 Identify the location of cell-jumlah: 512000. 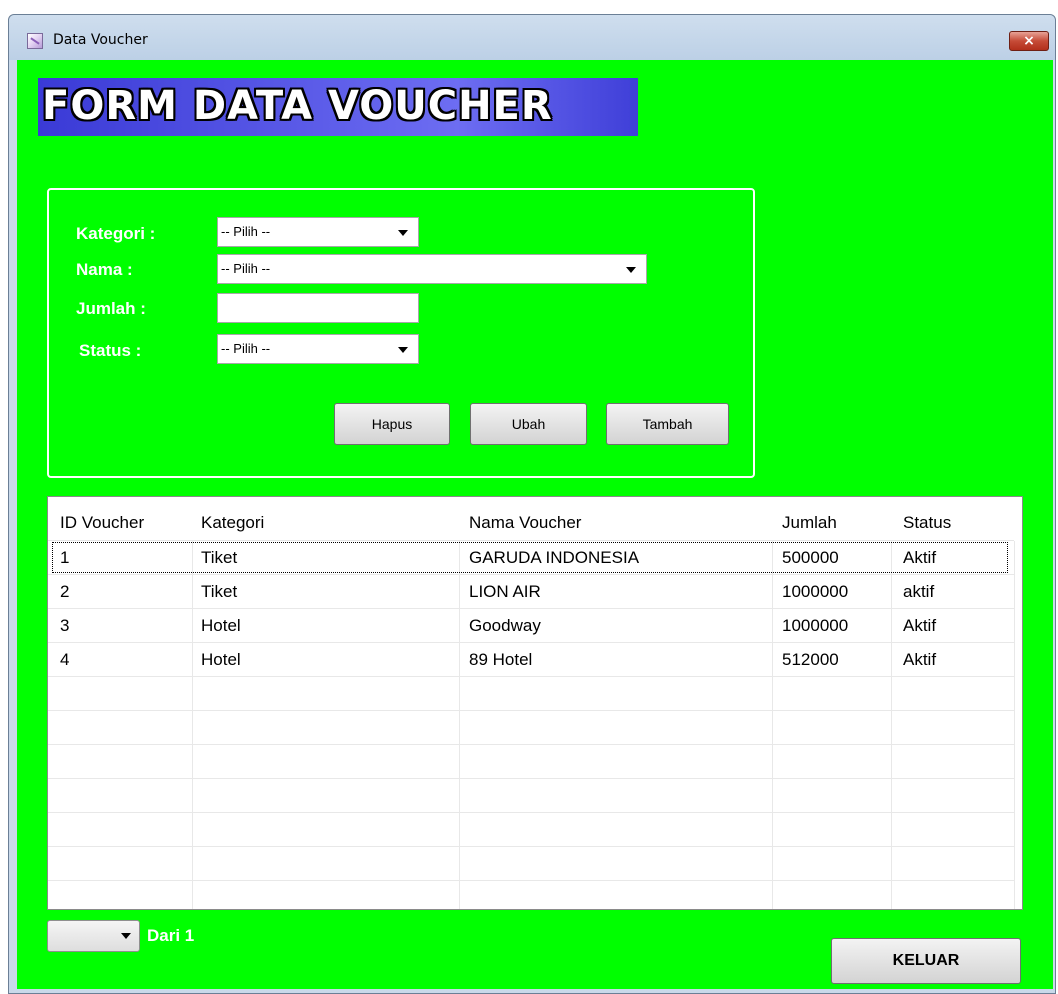
(810, 659).